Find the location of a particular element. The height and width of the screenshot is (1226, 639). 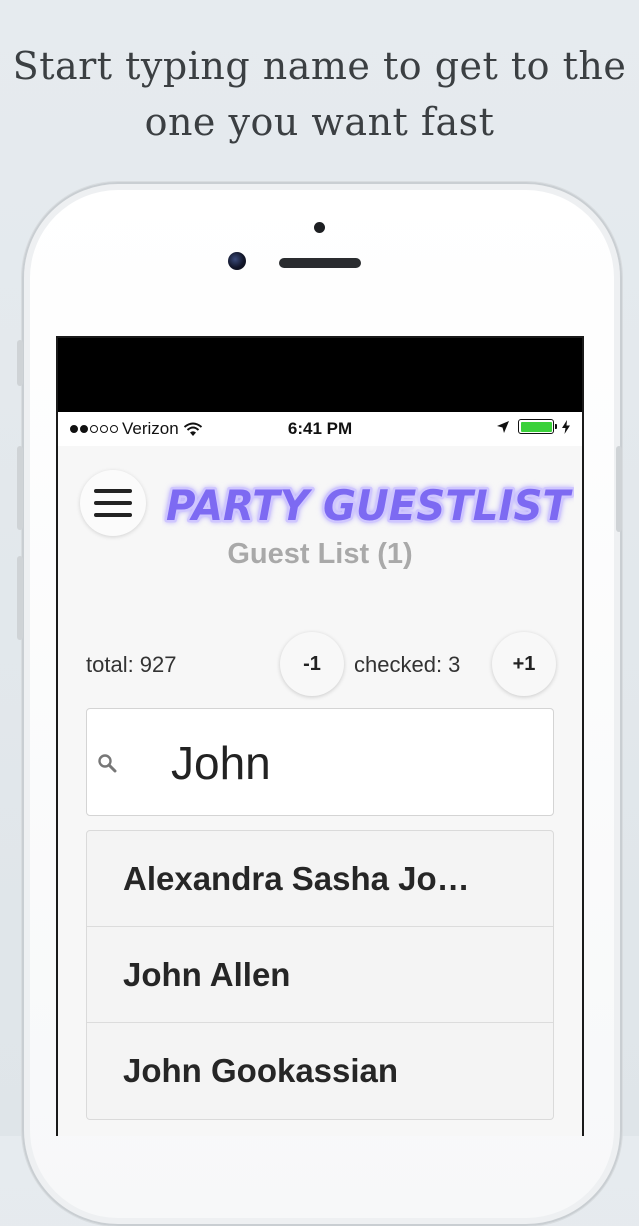

battery-icon is located at coordinates (537, 426).